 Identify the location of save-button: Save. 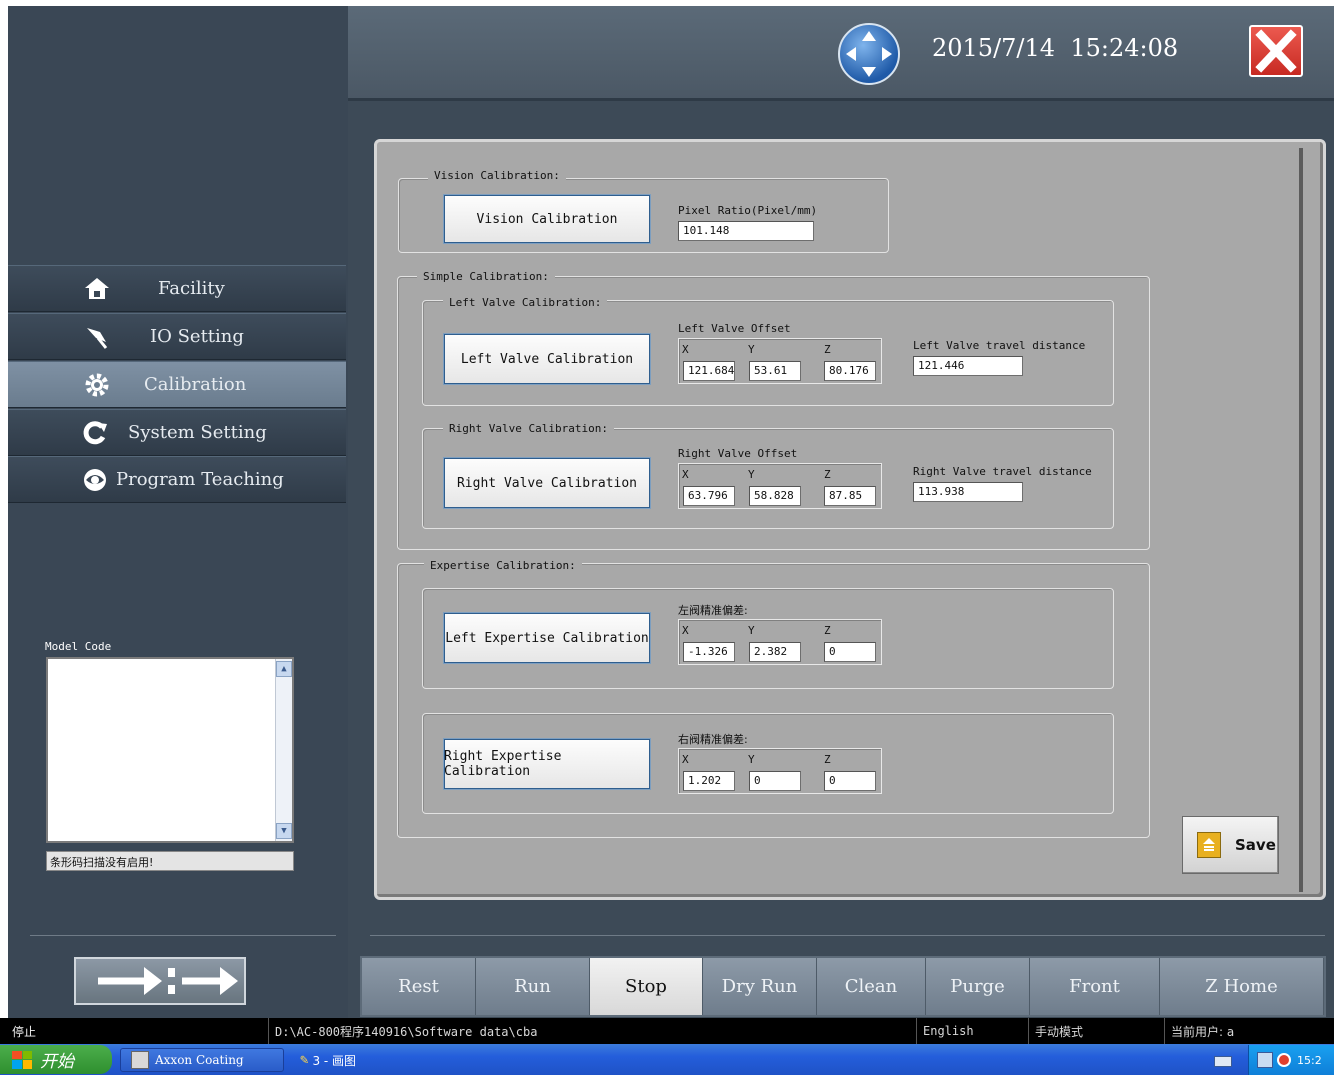
(1230, 845).